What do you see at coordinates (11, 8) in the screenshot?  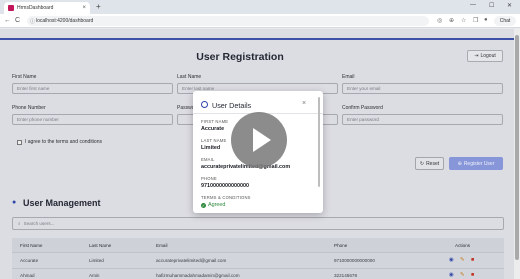 I see `app-favicon-icon` at bounding box center [11, 8].